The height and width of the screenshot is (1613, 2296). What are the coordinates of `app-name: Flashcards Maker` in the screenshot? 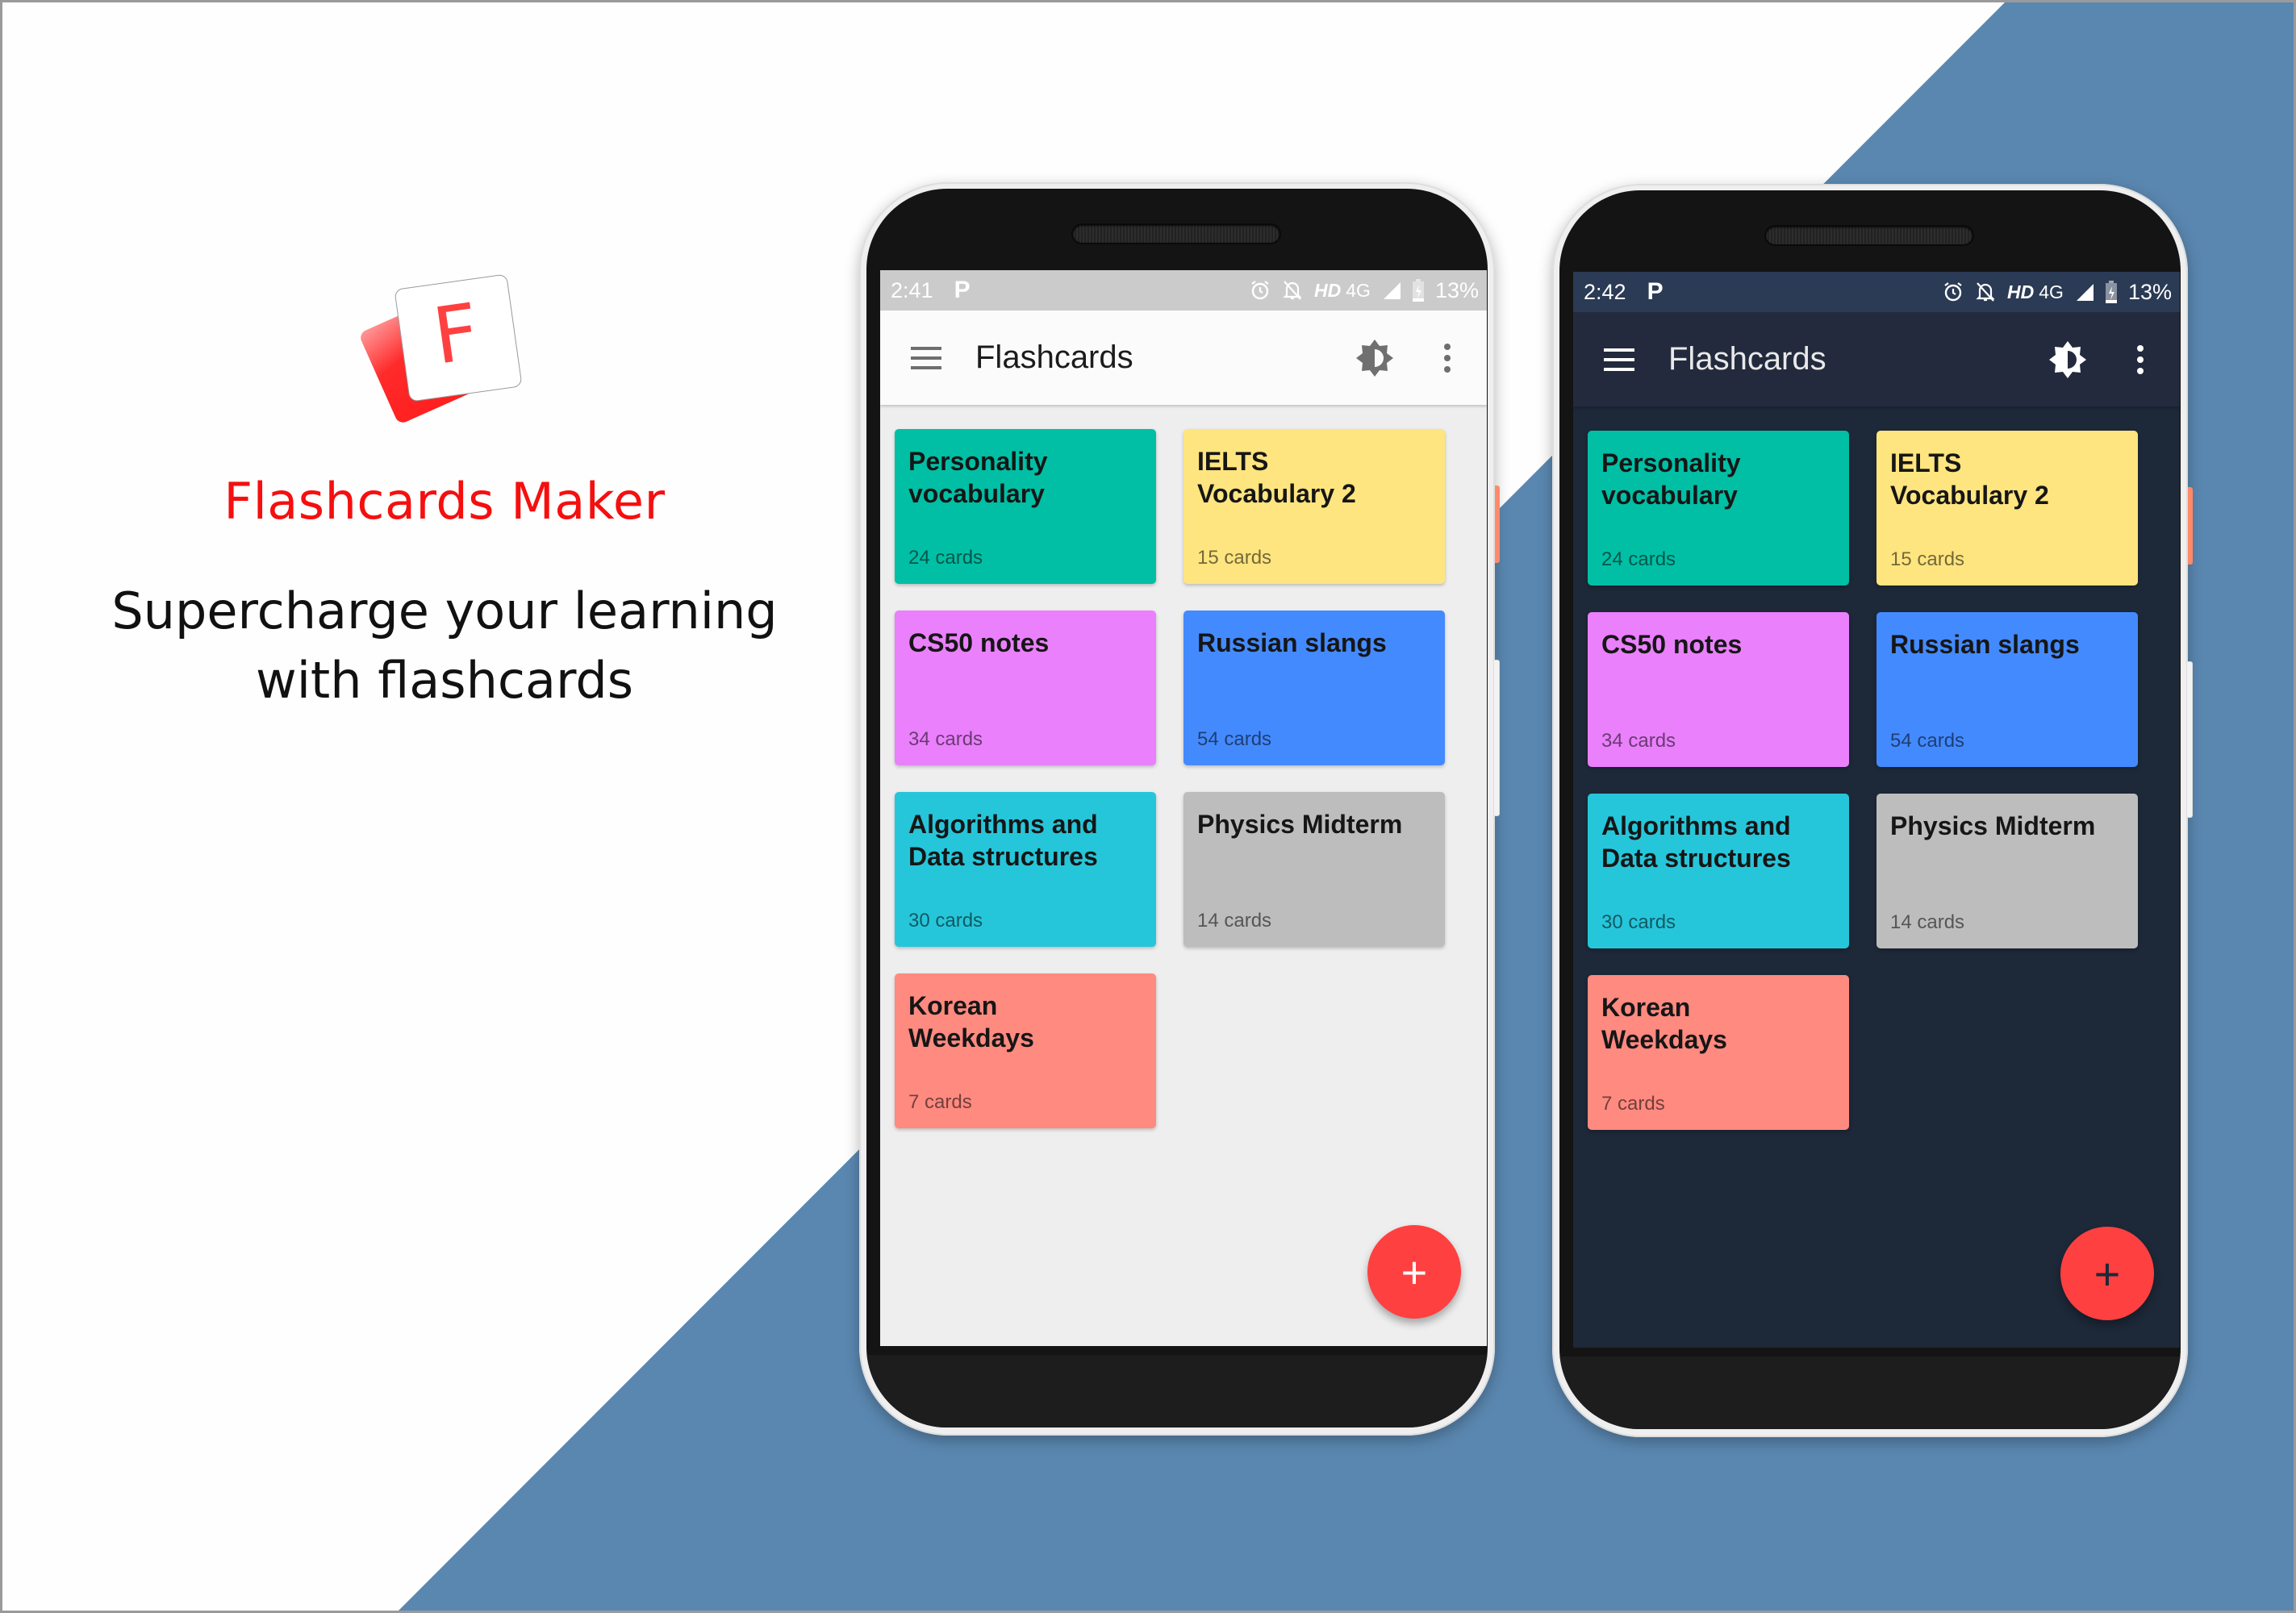 It's located at (444, 501).